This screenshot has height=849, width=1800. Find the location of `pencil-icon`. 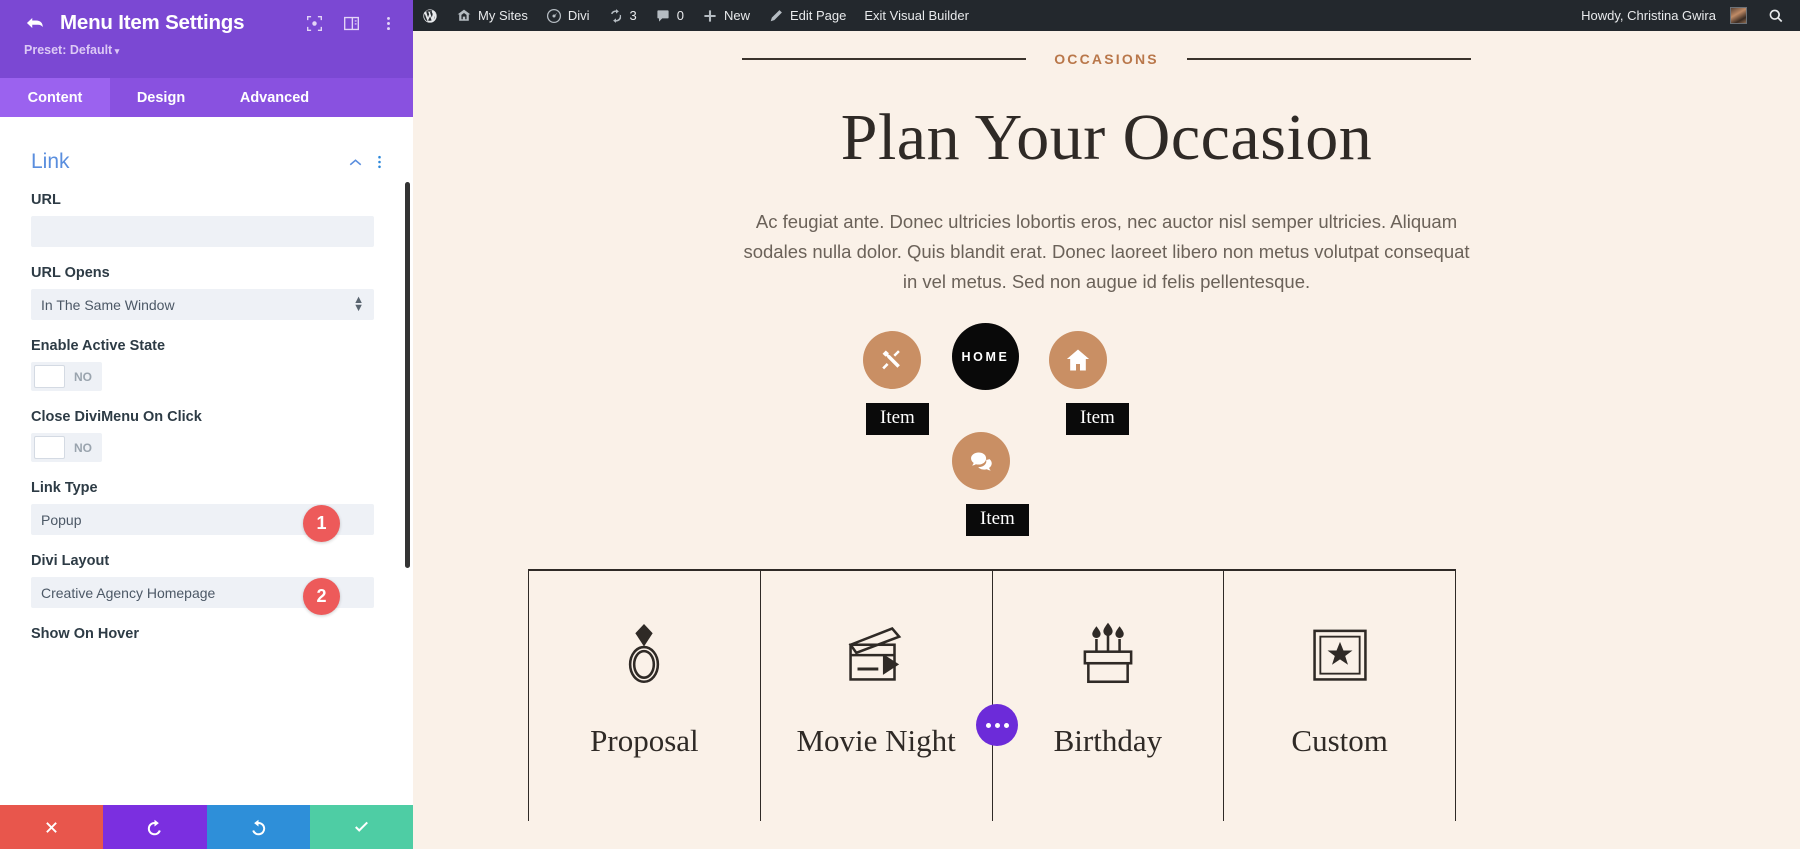

pencil-icon is located at coordinates (776, 15).